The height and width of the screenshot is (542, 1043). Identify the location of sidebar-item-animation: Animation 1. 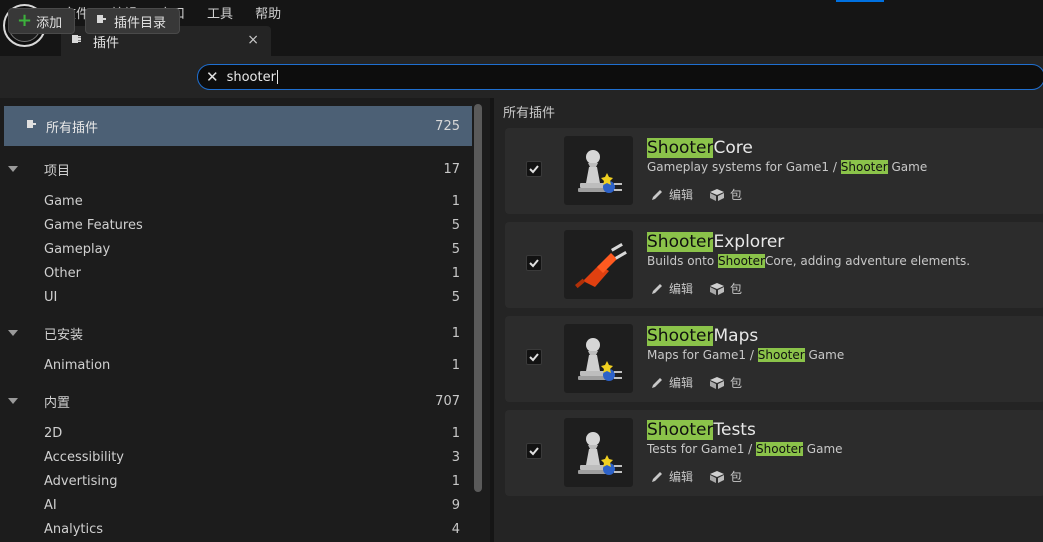
(236, 365).